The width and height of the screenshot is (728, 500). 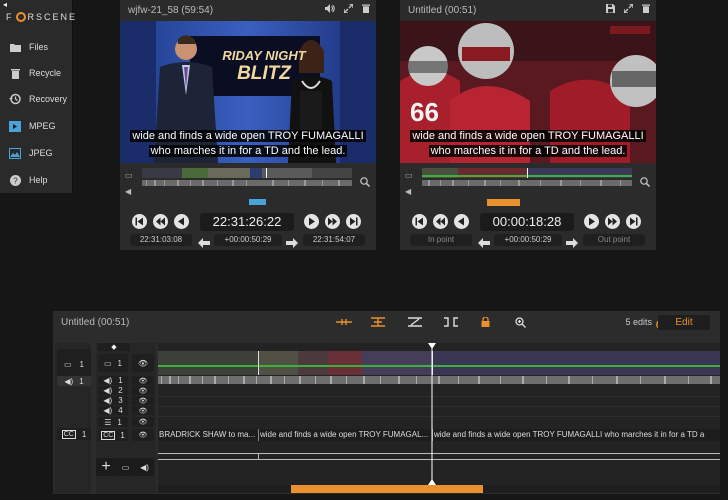 What do you see at coordinates (15, 47) in the screenshot?
I see `folder-icon` at bounding box center [15, 47].